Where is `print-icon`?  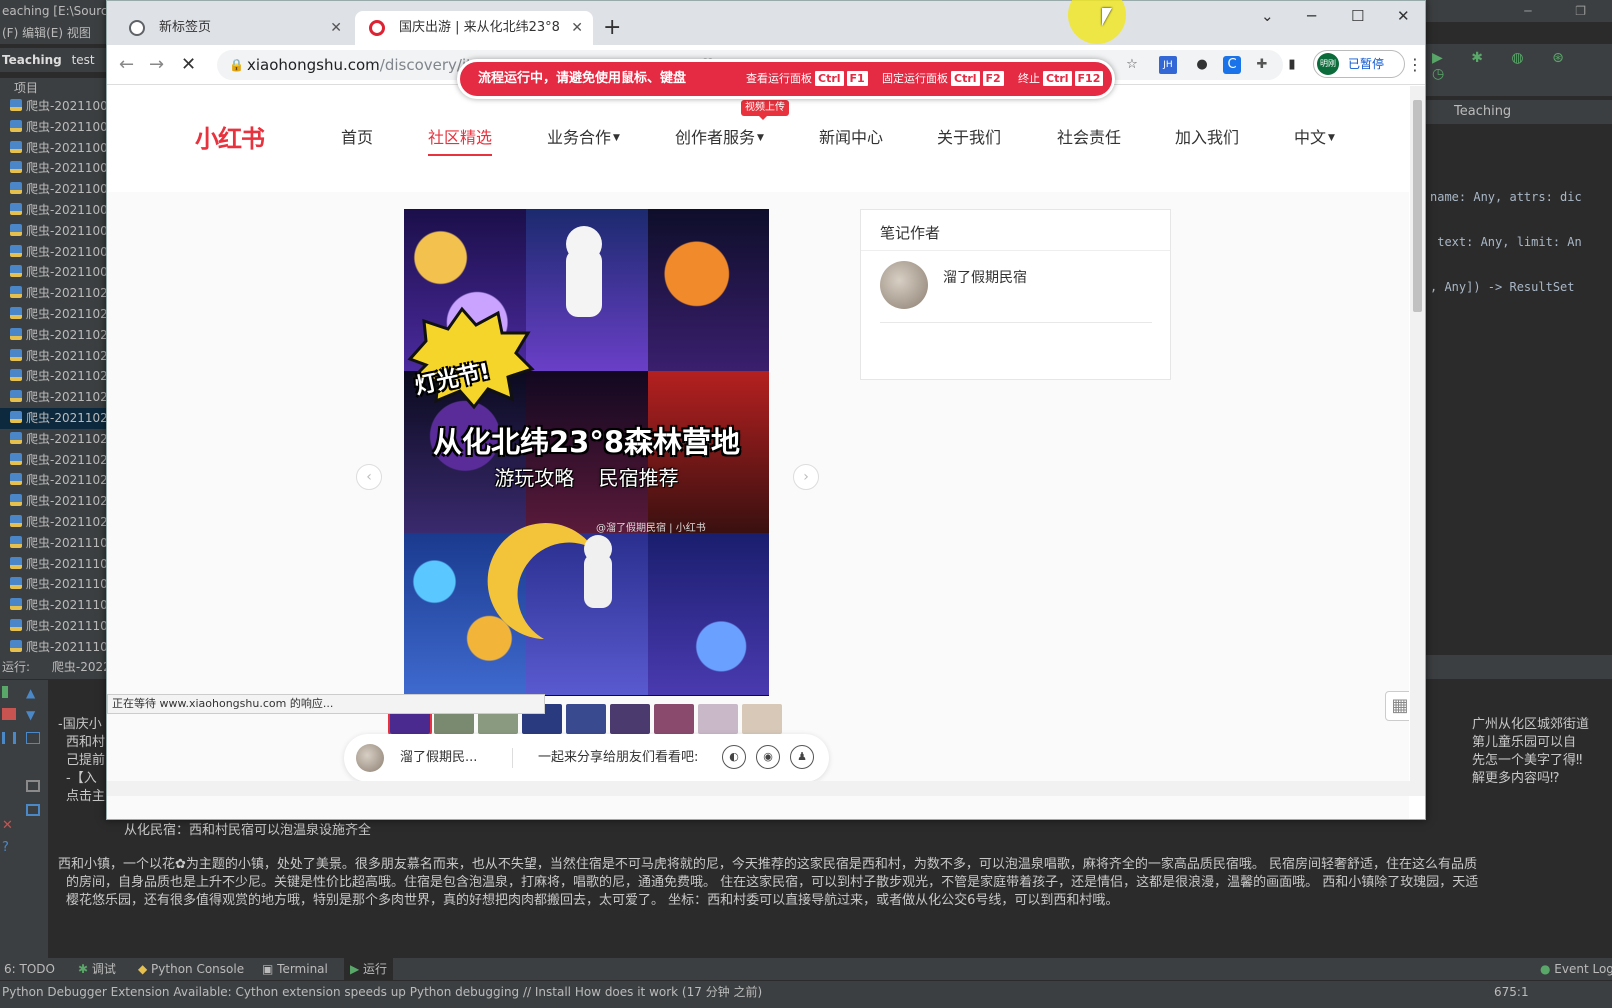
print-icon is located at coordinates (33, 786).